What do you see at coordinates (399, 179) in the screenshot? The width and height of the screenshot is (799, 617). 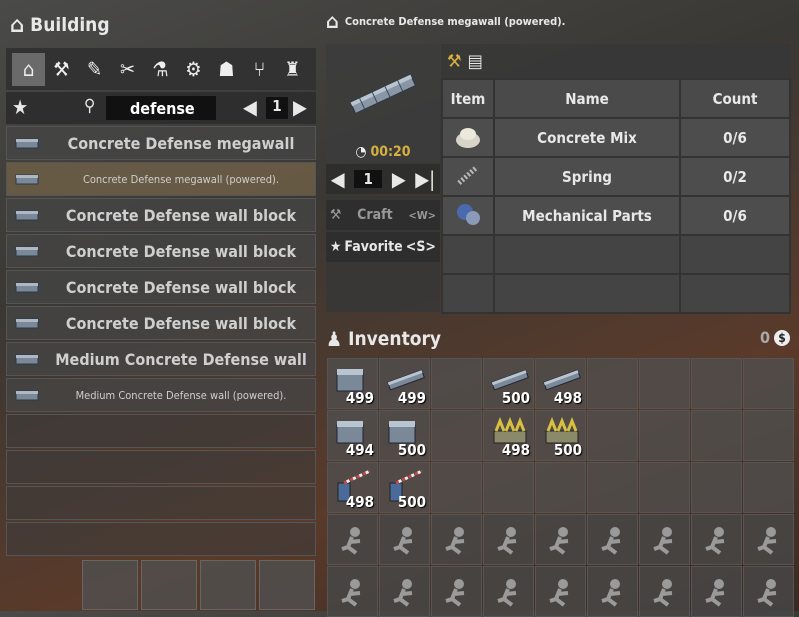 I see `quantity-increase-button: ▶` at bounding box center [399, 179].